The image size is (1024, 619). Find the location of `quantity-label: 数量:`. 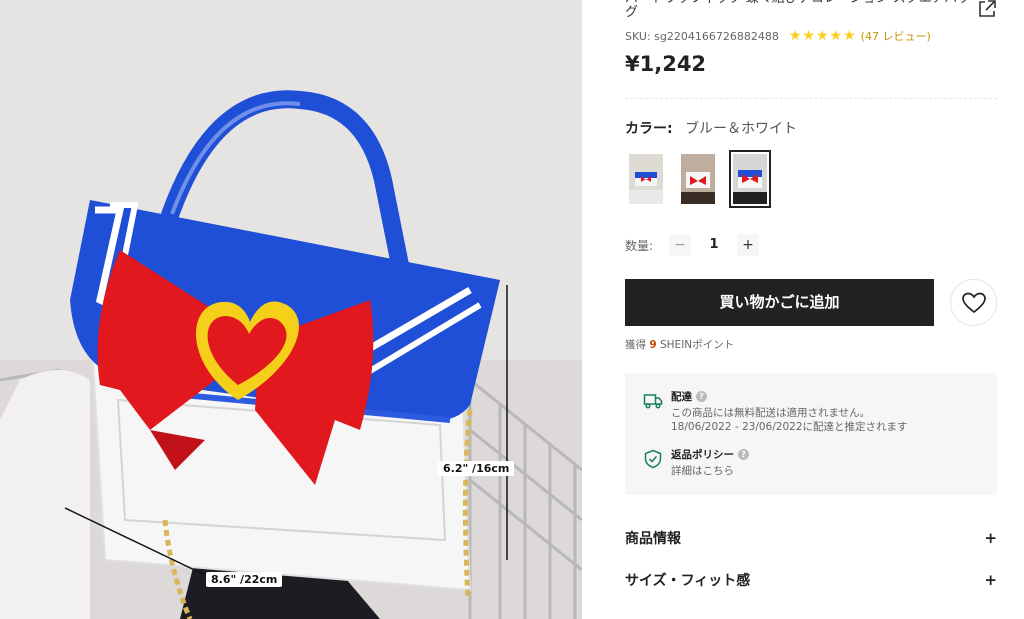

quantity-label: 数量: is located at coordinates (639, 245).